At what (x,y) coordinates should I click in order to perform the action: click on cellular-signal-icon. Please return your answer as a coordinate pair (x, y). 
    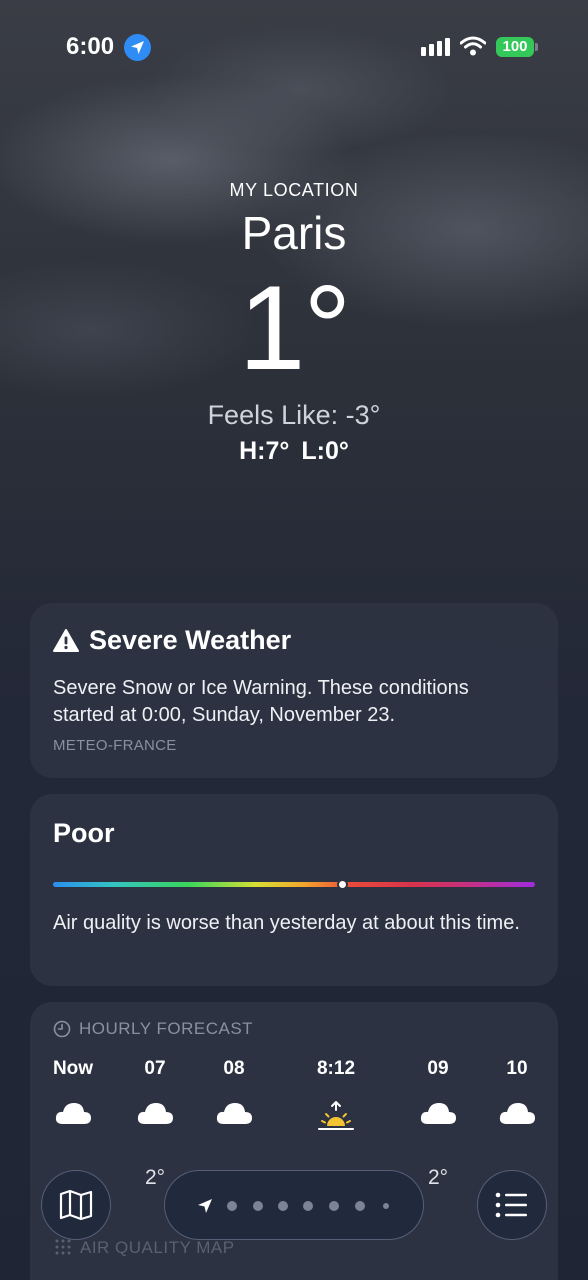
    Looking at the image, I should click on (435, 47).